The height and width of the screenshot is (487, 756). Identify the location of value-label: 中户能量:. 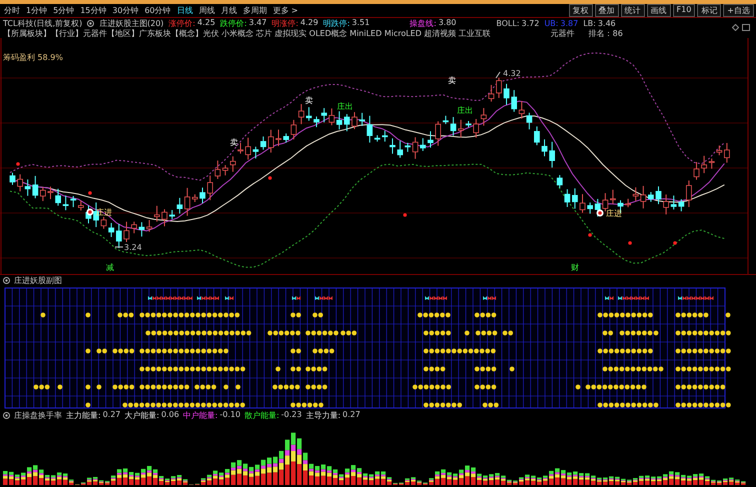
(200, 415).